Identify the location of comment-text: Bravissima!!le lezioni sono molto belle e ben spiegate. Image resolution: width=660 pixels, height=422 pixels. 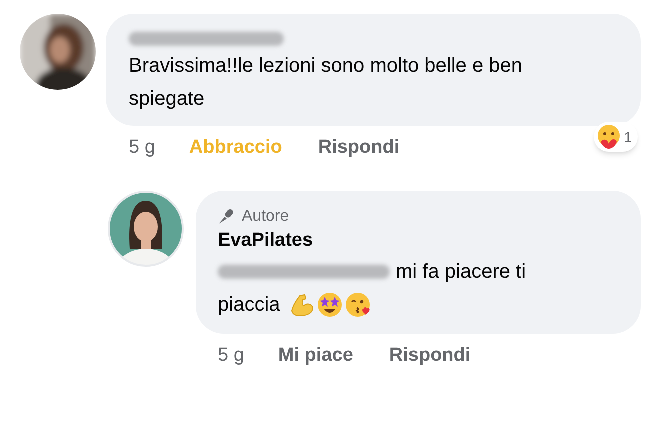
(326, 83).